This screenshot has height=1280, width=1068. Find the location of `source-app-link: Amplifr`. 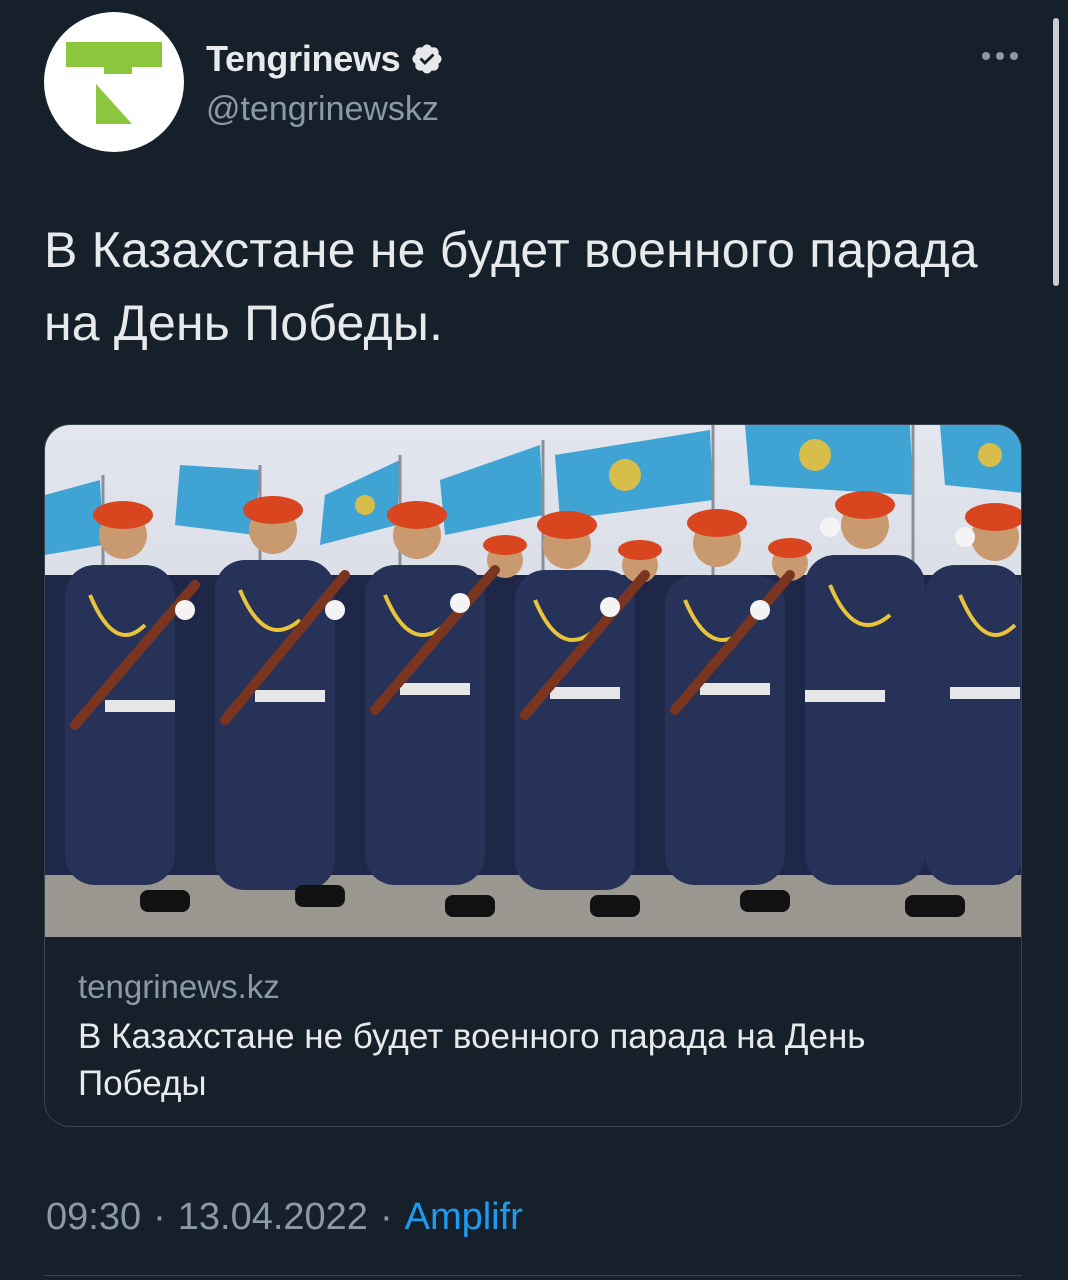

source-app-link: Amplifr is located at coordinates (464, 1217).